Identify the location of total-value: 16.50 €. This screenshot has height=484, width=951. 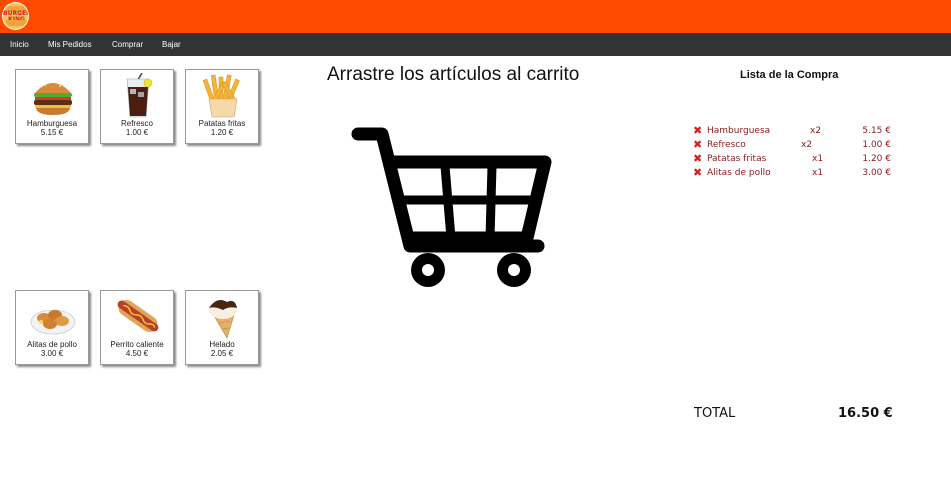
(865, 413).